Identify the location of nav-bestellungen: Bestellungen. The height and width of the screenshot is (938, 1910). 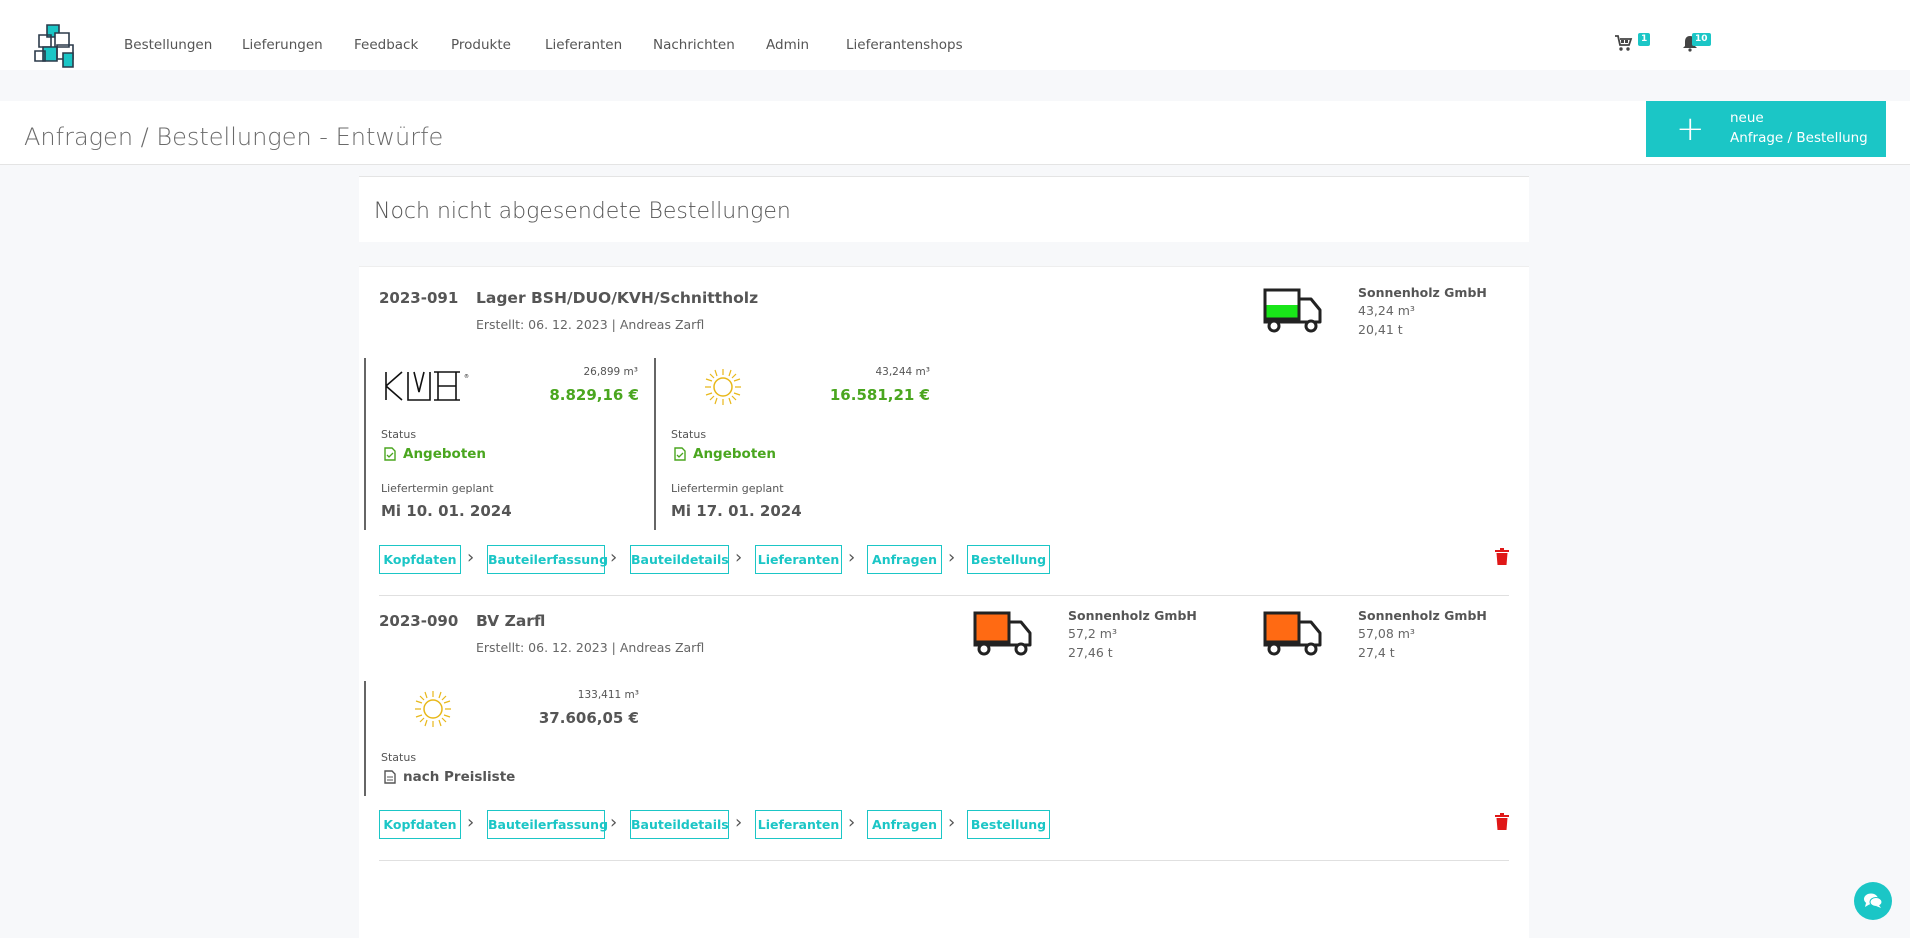
(168, 45).